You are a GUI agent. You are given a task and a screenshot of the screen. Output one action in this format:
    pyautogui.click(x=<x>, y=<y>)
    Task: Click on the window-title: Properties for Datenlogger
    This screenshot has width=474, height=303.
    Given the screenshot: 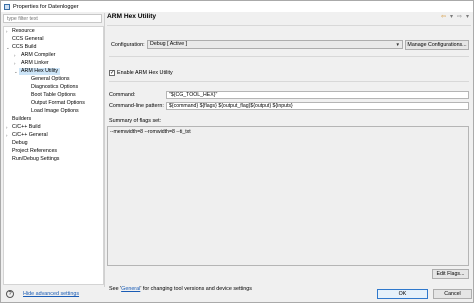 What is the action you would take?
    pyautogui.click(x=46, y=6)
    